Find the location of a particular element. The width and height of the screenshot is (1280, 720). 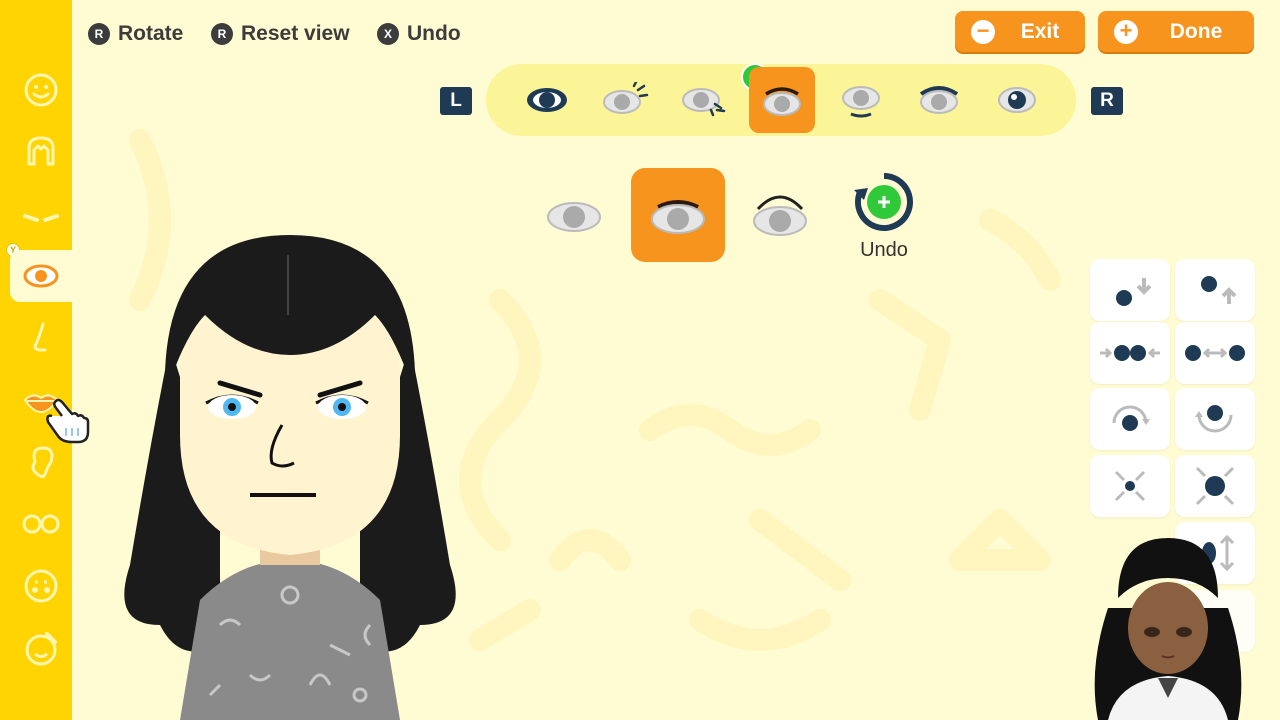

undo-tile-label: Undo is located at coordinates (884, 250).